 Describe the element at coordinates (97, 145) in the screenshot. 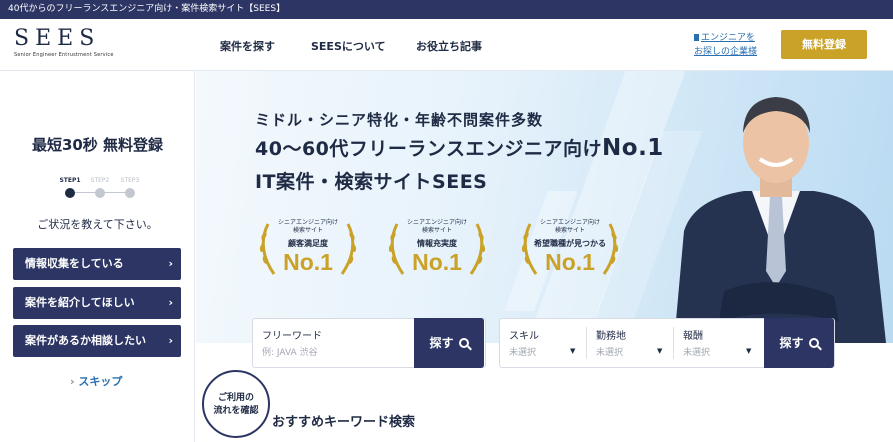

I see `sidebar-title: 最短30秒 無料登録` at that location.